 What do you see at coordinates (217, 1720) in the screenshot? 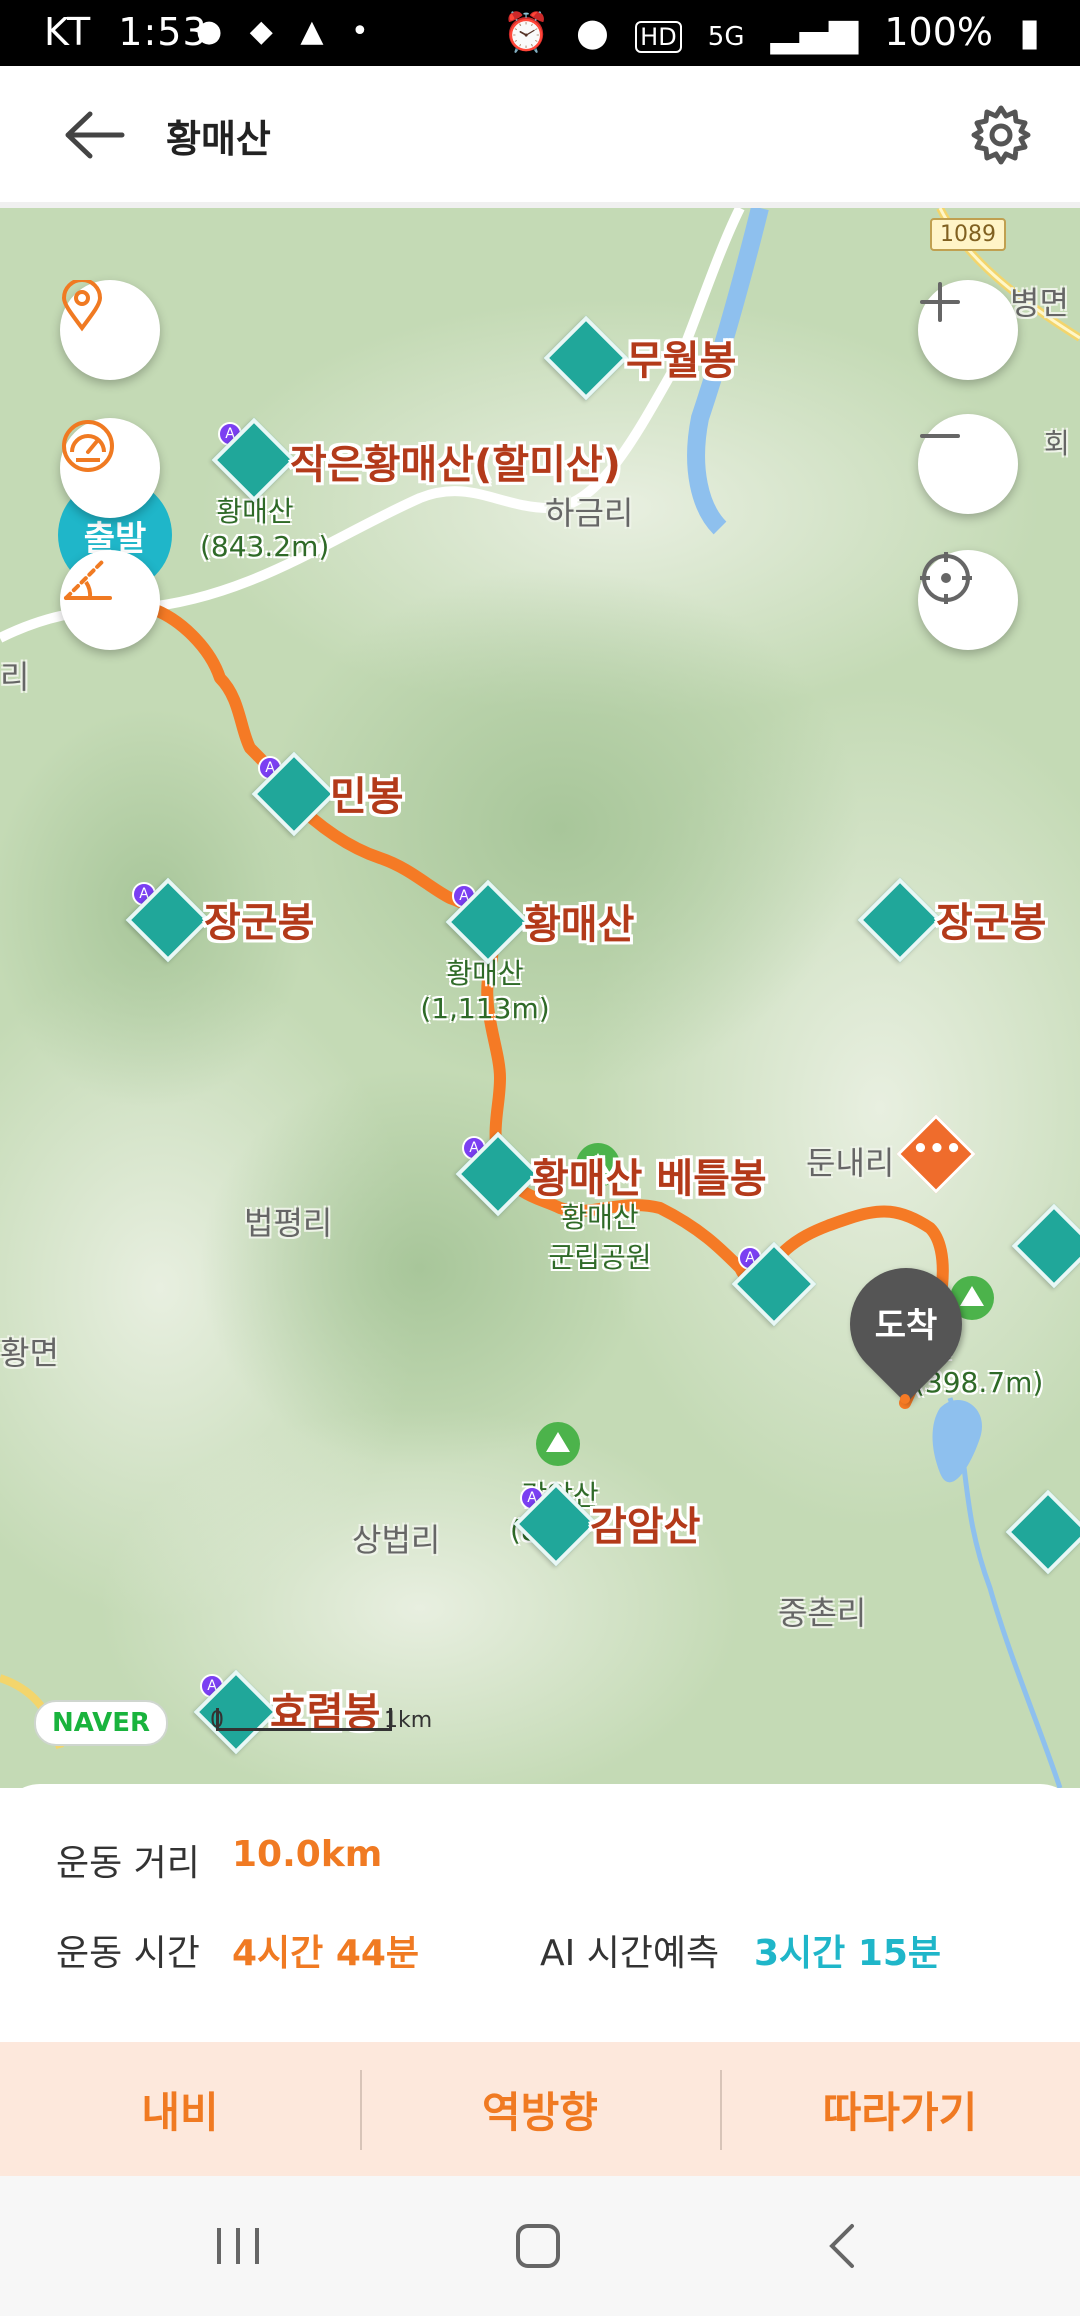
I see `scale-zero: 0` at bounding box center [217, 1720].